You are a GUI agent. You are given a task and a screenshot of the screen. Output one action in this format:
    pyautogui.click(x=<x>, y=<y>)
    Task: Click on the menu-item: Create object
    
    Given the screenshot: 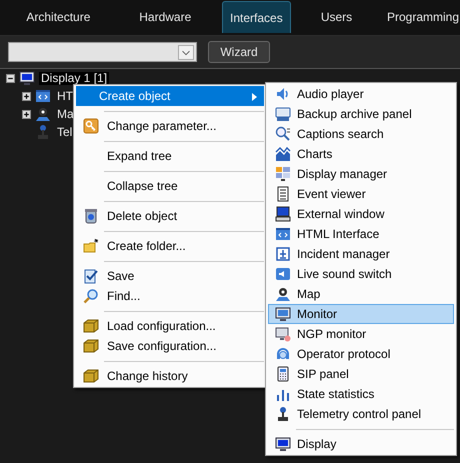 What is the action you would take?
    pyautogui.click(x=170, y=96)
    